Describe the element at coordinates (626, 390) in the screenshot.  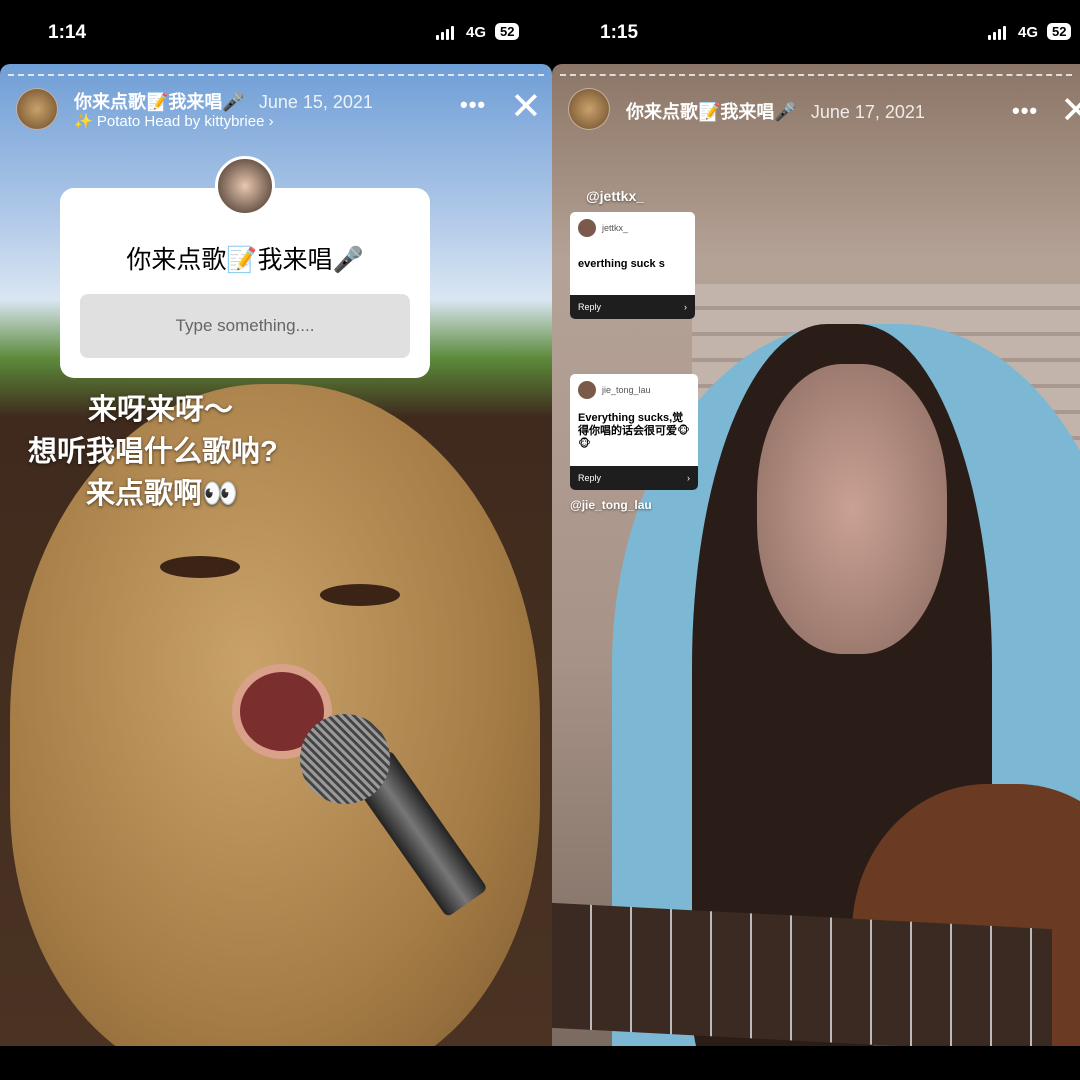
I see `responder-username: jie_tong_lau` at that location.